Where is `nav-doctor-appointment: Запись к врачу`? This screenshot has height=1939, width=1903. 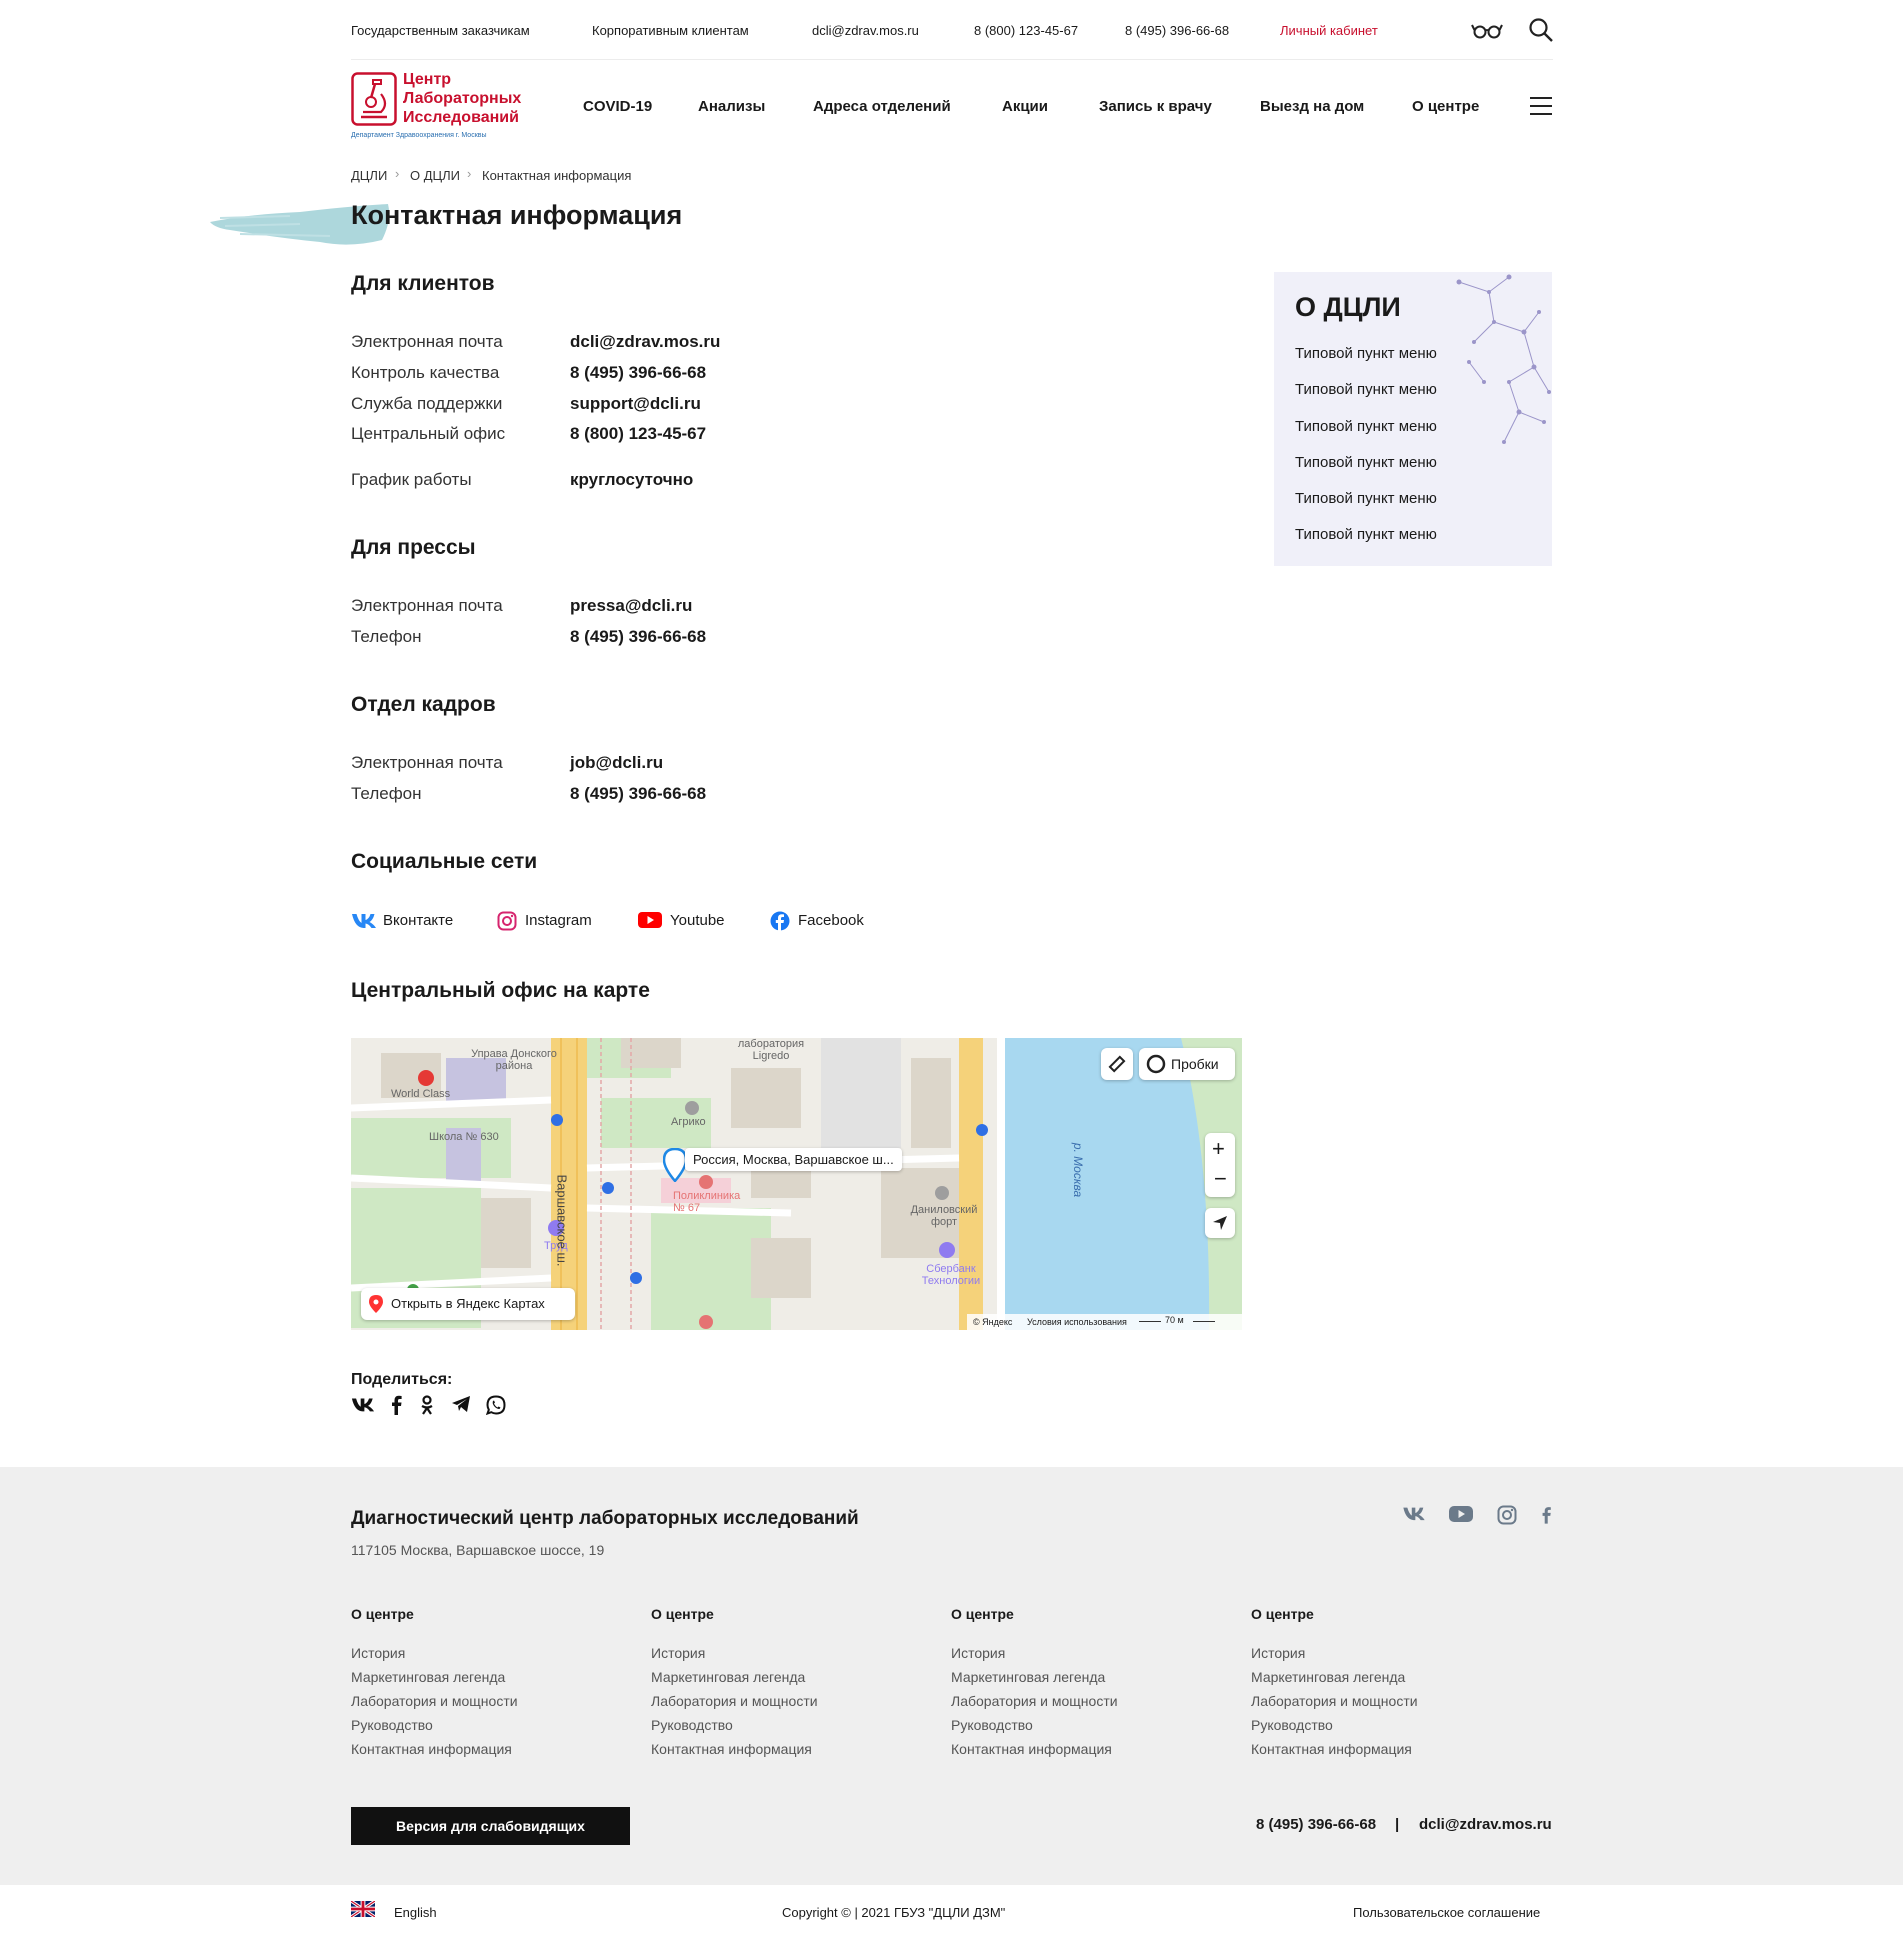 nav-doctor-appointment: Запись к врачу is located at coordinates (1155, 106).